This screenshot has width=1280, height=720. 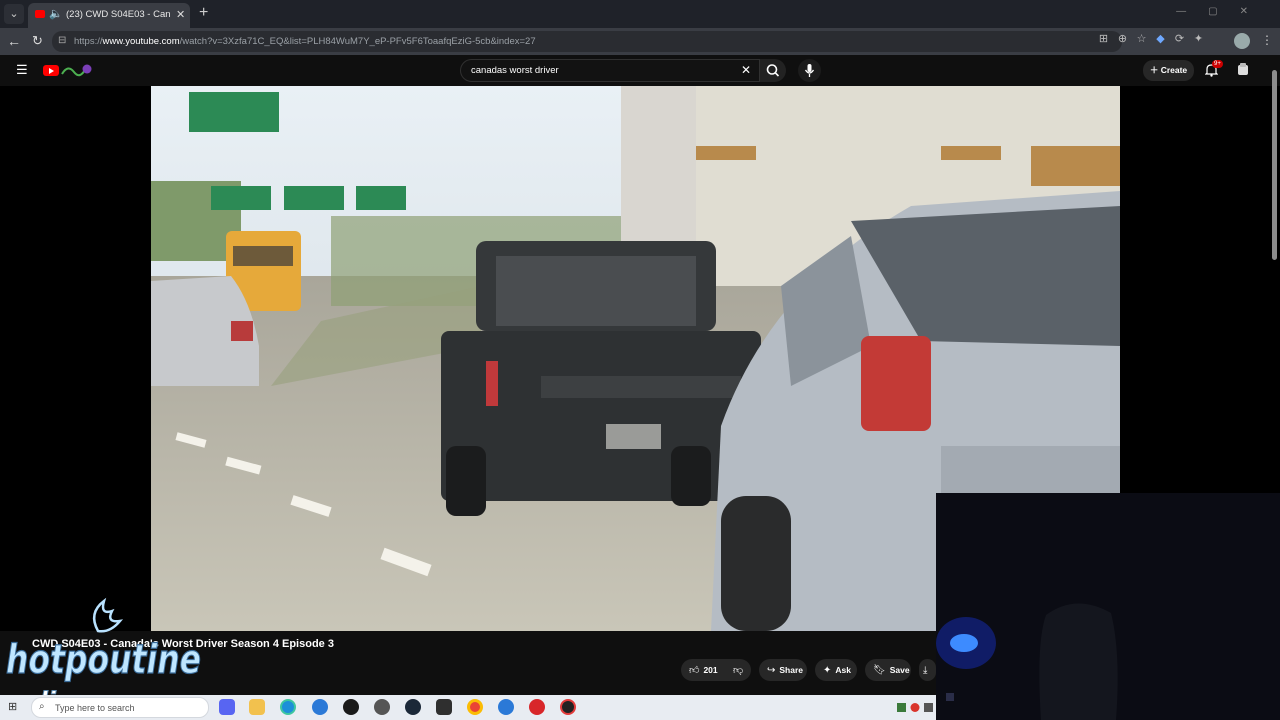 I want to click on account-avatar, so click(x=1243, y=69).